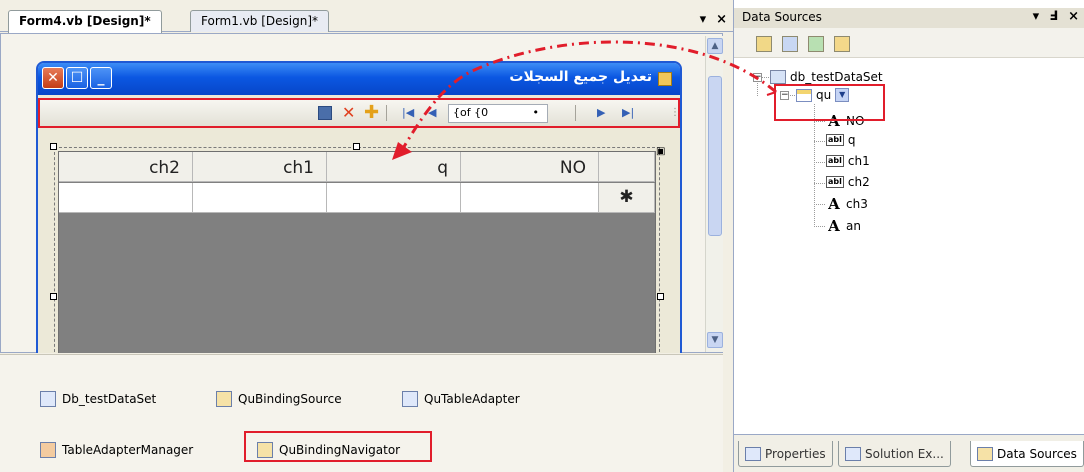  What do you see at coordinates (853, 226) in the screenshot?
I see `tree-node-label: an` at bounding box center [853, 226].